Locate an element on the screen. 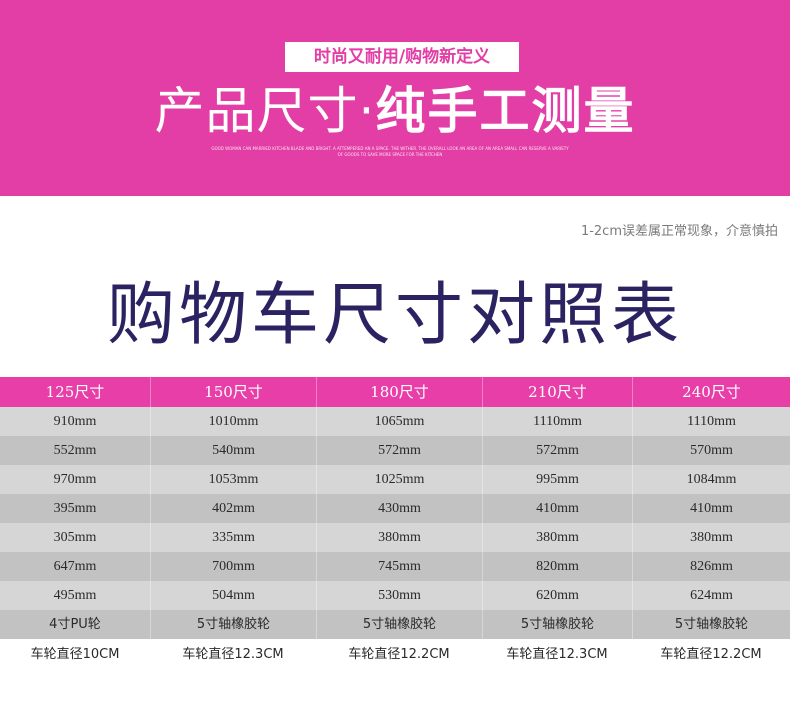 The width and height of the screenshot is (790, 707). table-cell: 495mm is located at coordinates (75, 595).